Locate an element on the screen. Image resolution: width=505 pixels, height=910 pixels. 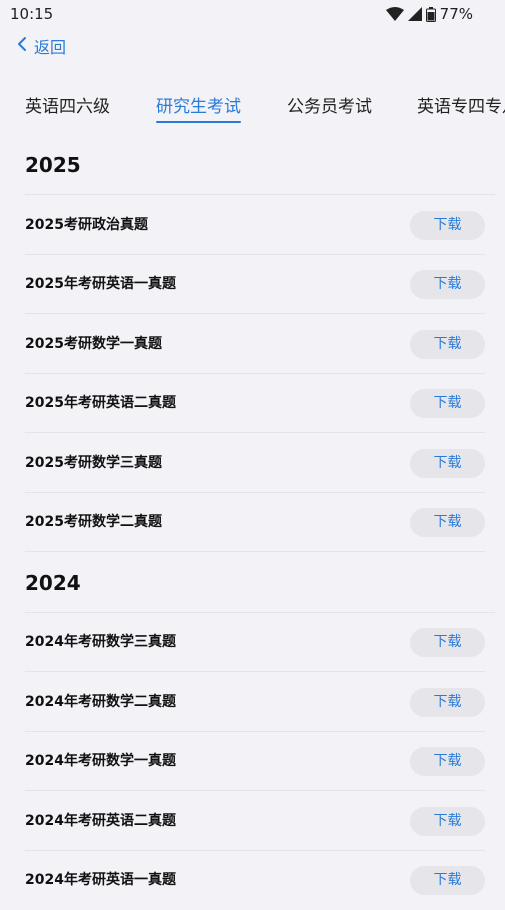
list-item: 2024年考研英语二真题 下载 is located at coordinates (255, 821).